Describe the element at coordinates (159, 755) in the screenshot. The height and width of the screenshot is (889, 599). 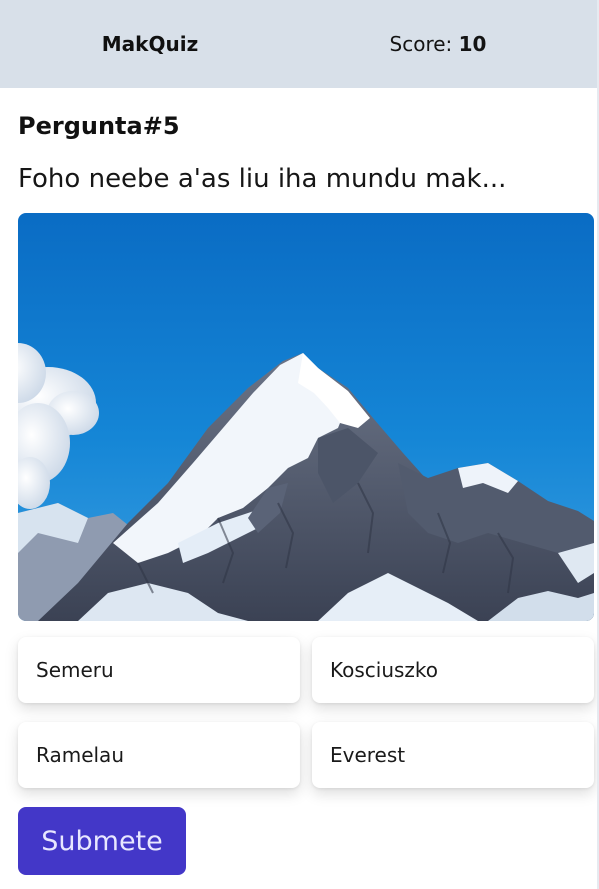
I see `answer-option-ramelau: Ramelau` at that location.